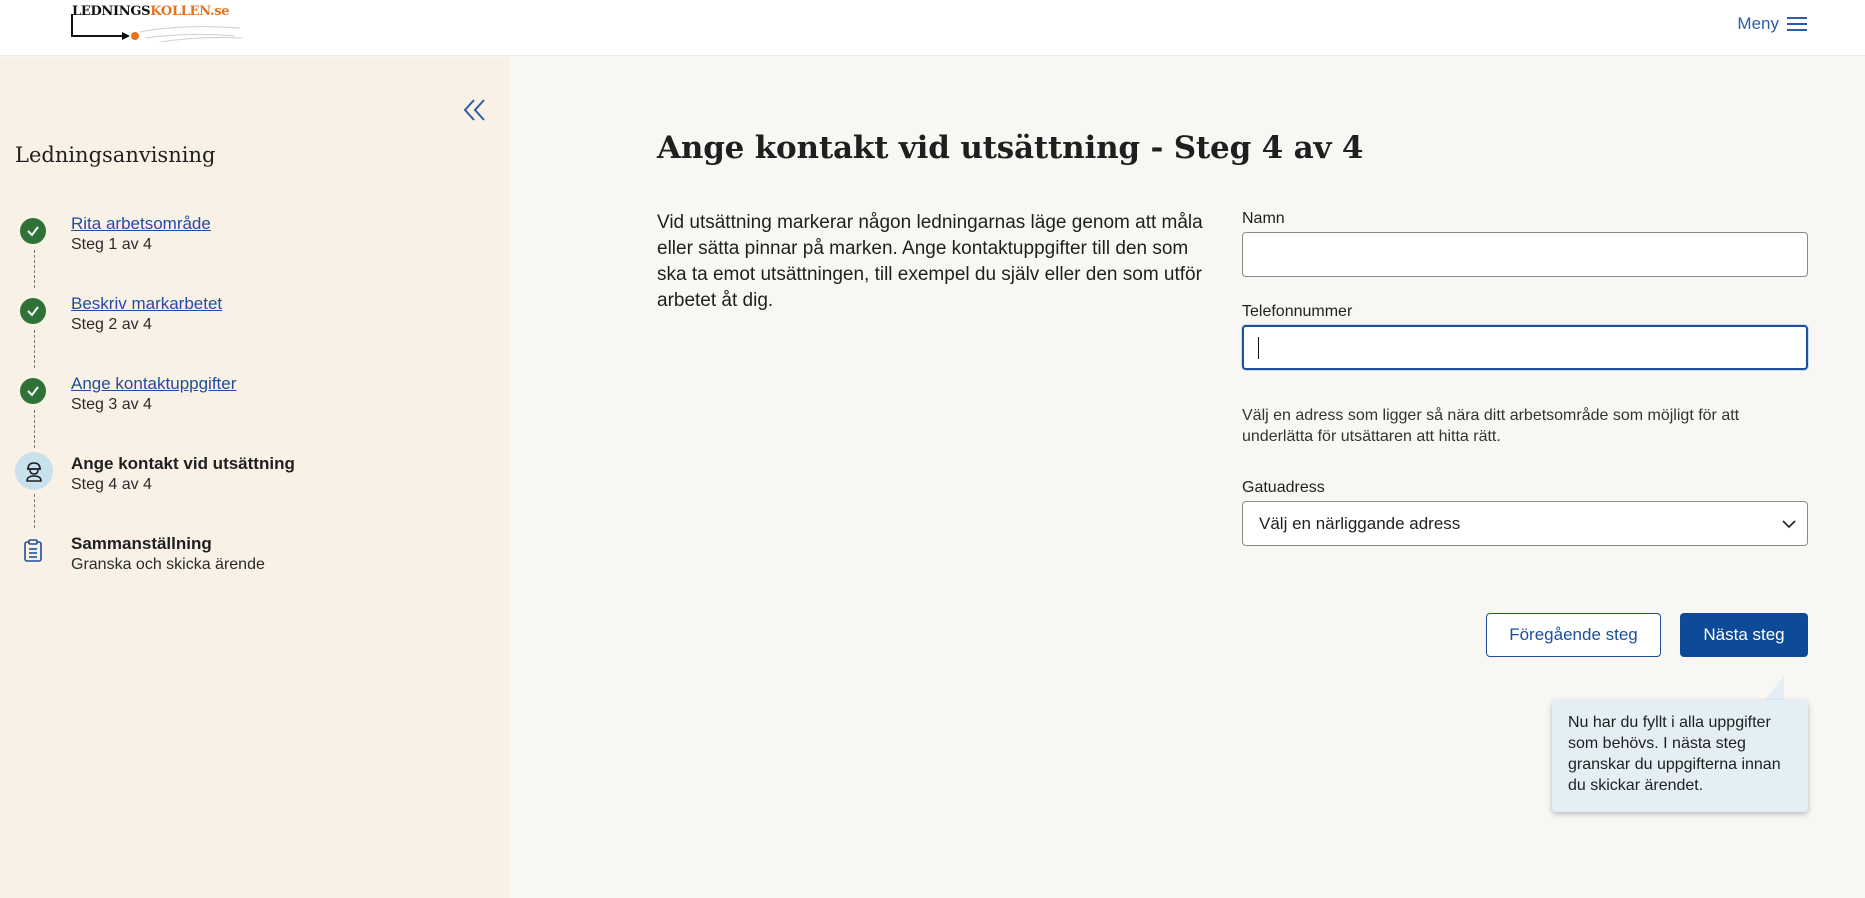 This screenshot has width=1865, height=898. Describe the element at coordinates (157, 28) in the screenshot. I see `logo-arrow-graphic` at that location.